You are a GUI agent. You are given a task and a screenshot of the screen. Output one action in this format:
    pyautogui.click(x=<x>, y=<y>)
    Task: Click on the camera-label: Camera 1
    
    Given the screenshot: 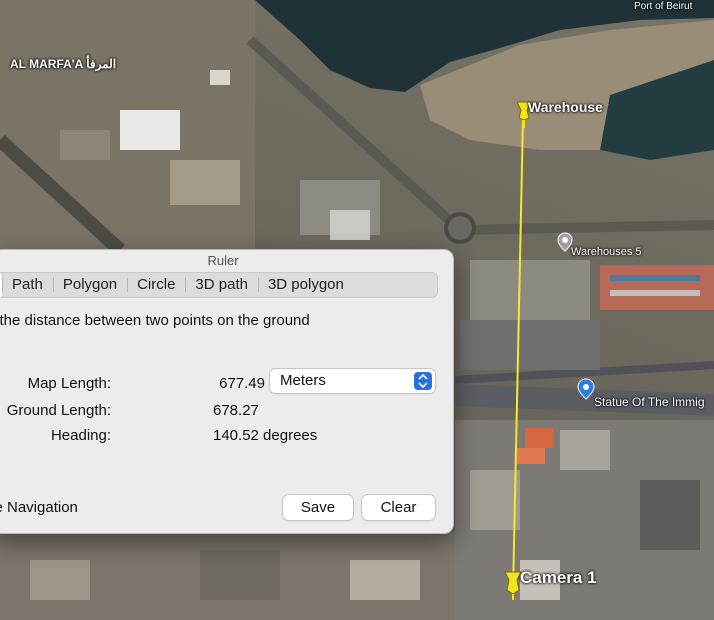 What is the action you would take?
    pyautogui.click(x=558, y=578)
    